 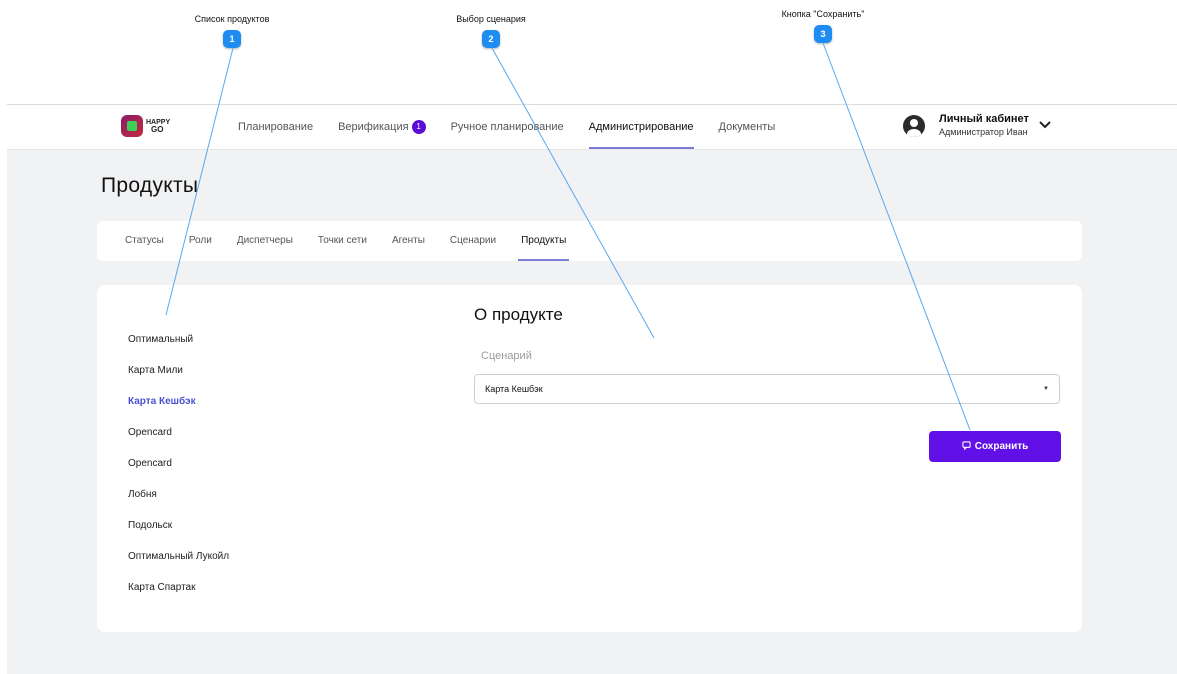 I want to click on tab-network-points: Точки сети, so click(x=342, y=241).